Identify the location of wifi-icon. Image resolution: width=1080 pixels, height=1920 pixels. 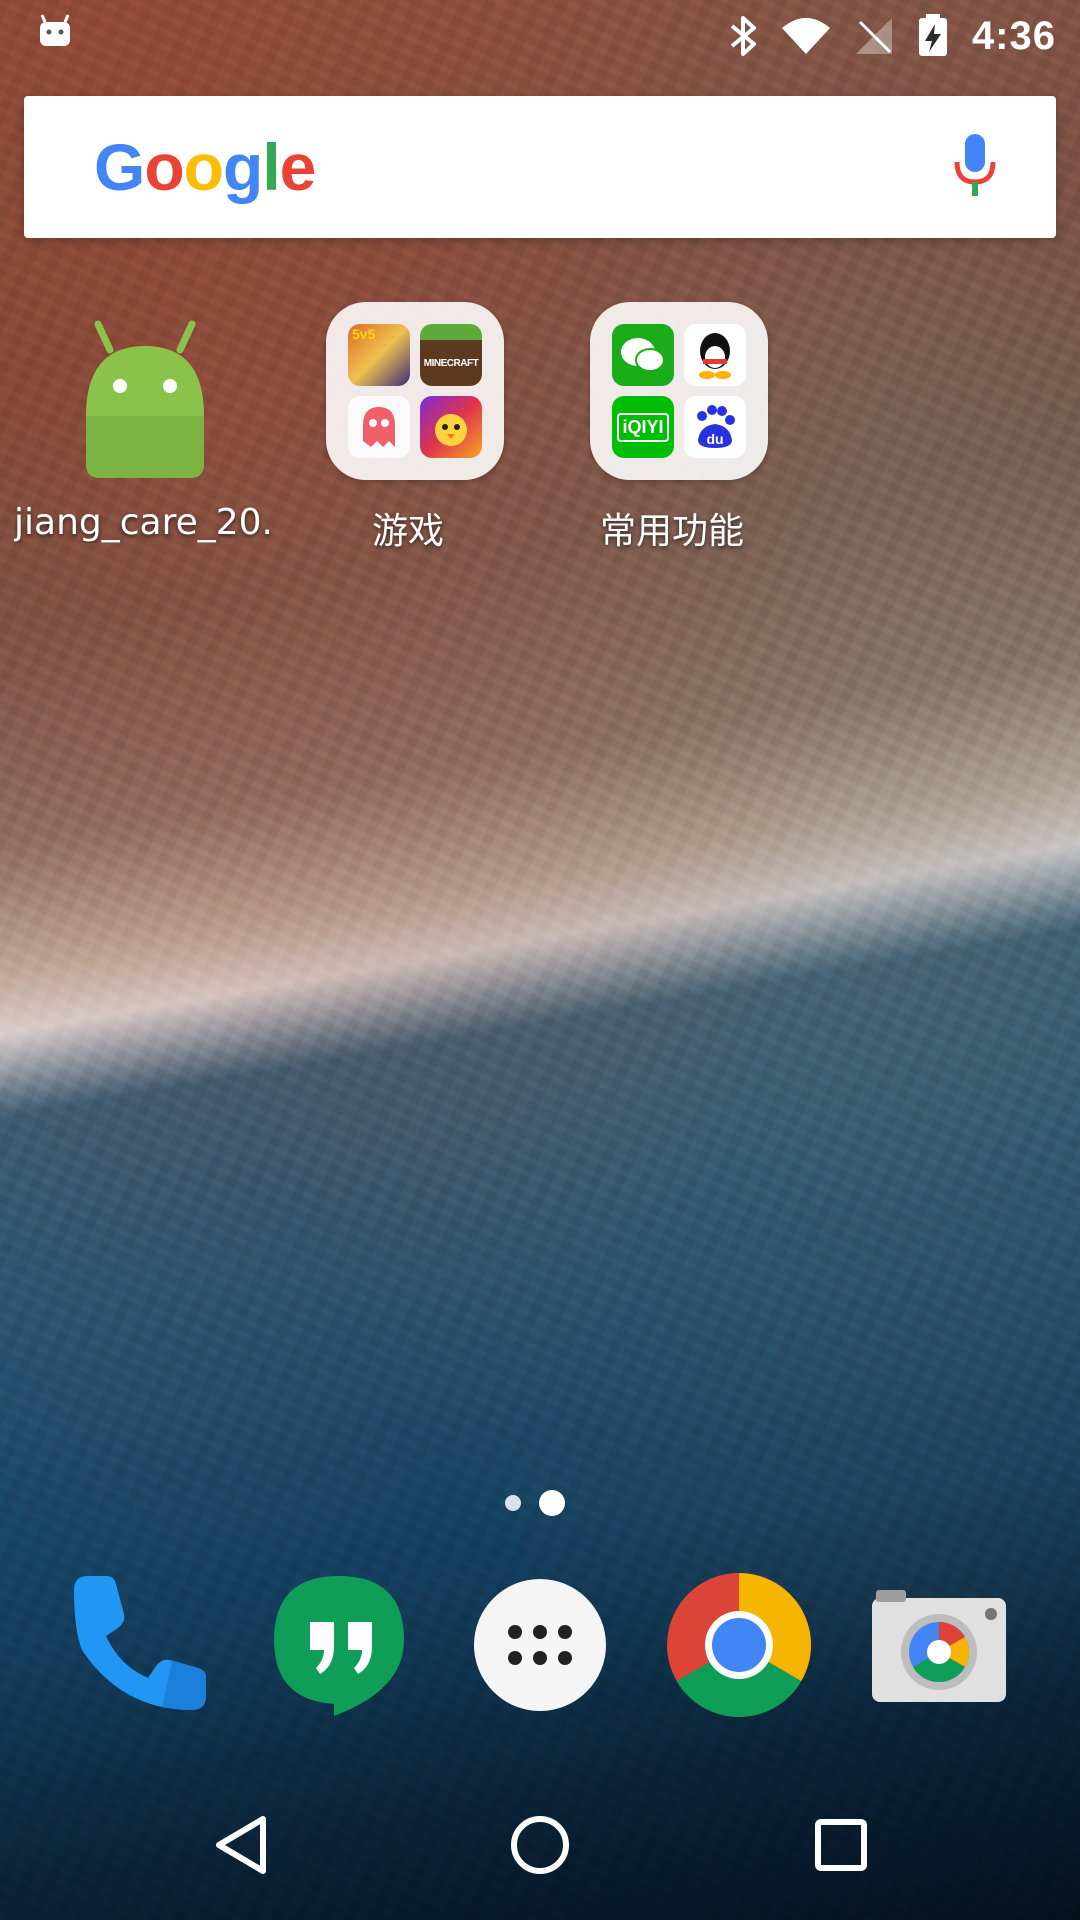
(805, 36).